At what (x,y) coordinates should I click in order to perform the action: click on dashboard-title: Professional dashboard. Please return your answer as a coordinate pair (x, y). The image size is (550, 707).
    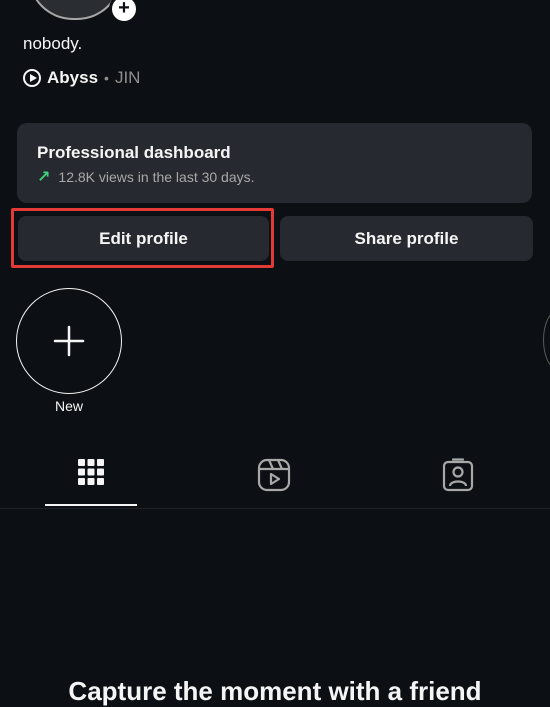
    Looking at the image, I should click on (134, 152).